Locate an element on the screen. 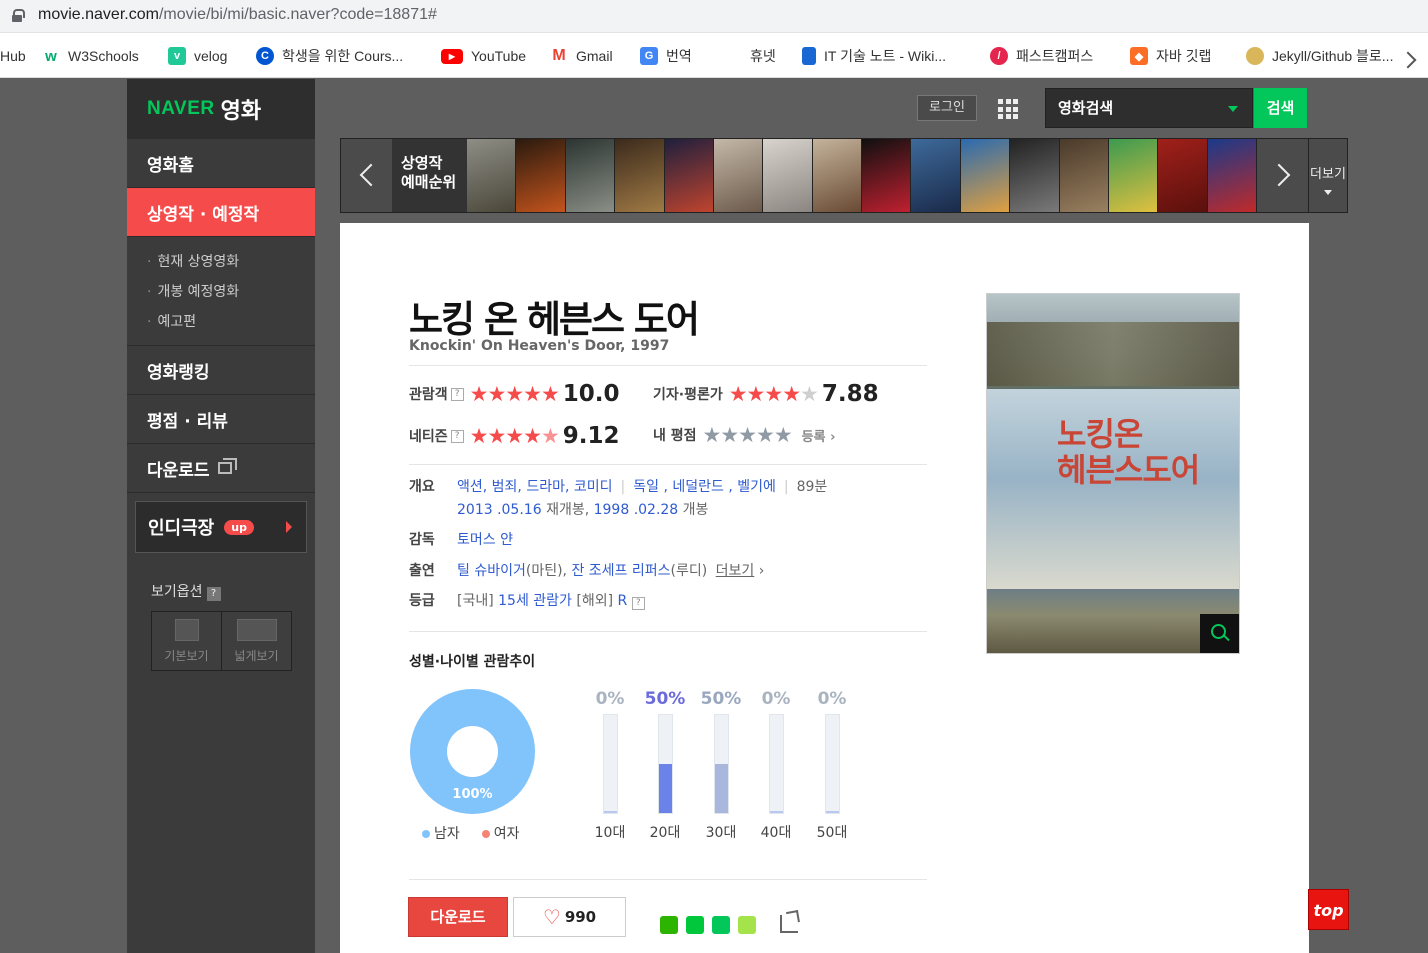 Image resolution: width=1428 pixels, height=953 pixels. cast-link: 잔 조세프 리퍼스 is located at coordinates (620, 571).